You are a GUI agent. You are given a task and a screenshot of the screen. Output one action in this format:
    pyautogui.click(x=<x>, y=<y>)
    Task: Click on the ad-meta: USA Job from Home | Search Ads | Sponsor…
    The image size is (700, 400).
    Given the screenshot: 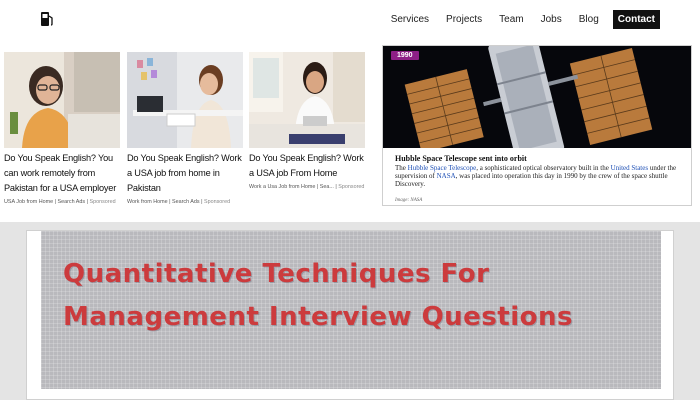 What is the action you would take?
    pyautogui.click(x=62, y=202)
    